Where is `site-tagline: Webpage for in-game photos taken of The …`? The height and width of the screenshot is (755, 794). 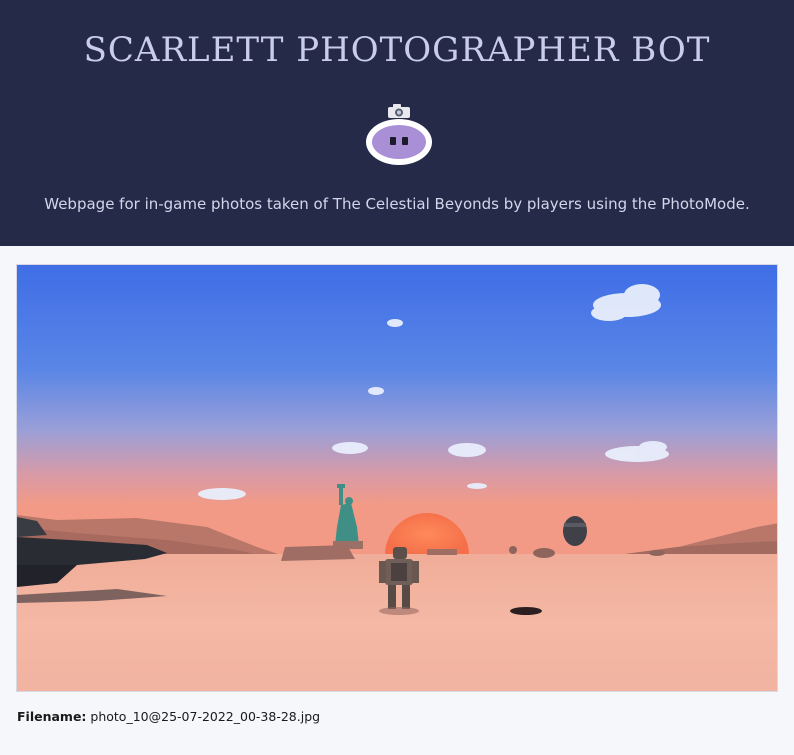
site-tagline: Webpage for in-game photos taken of The … is located at coordinates (397, 204).